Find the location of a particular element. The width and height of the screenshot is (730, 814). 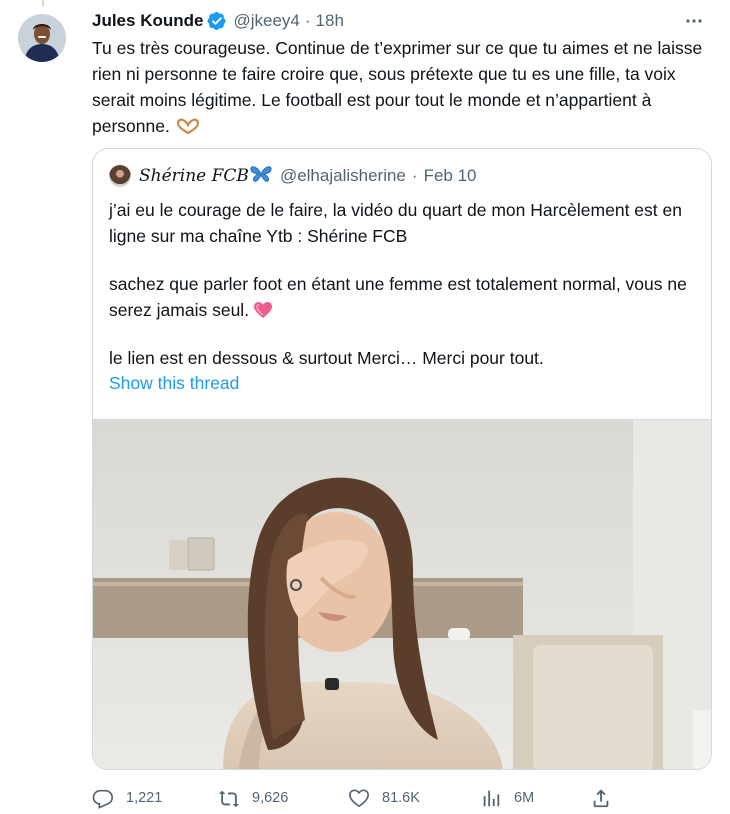

quoted-tweet-header: Shérine FCB @elhajalisherine · Feb 10 is located at coordinates (293, 176).